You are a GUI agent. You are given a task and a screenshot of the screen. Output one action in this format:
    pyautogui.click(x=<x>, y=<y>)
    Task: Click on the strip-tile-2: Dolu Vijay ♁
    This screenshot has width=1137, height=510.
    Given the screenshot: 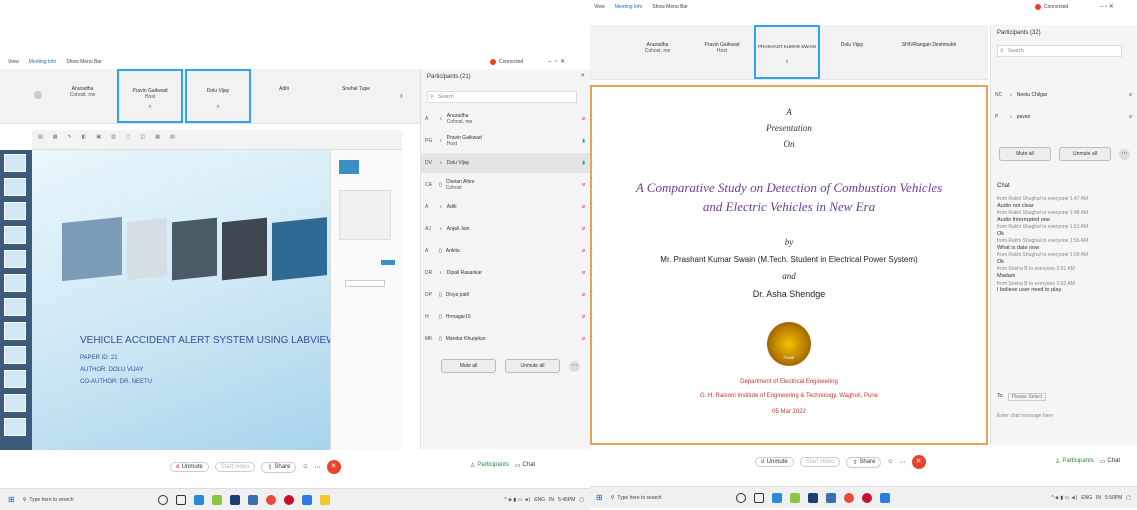 What is the action you would take?
    pyautogui.click(x=218, y=96)
    